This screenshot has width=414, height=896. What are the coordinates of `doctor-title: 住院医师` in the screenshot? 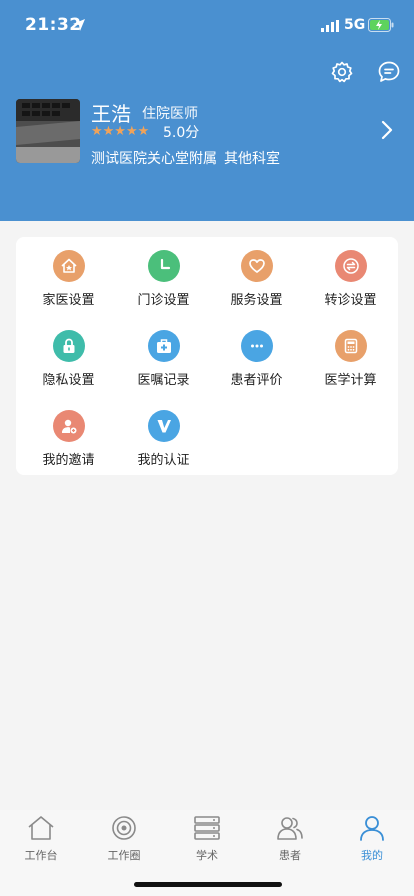 It's located at (170, 114).